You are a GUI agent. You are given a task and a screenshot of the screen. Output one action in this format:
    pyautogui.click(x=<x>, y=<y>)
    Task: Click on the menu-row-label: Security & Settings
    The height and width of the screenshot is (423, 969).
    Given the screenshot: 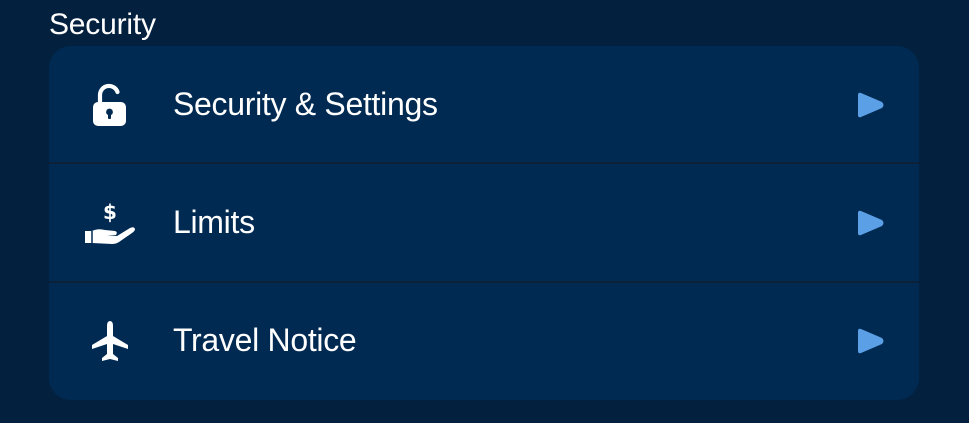 What is the action you would take?
    pyautogui.click(x=305, y=104)
    